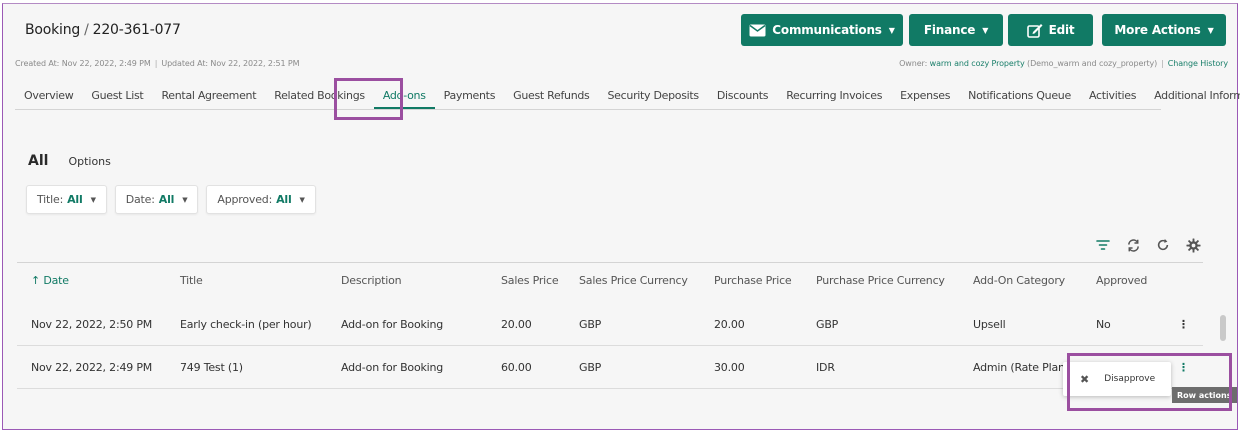 The width and height of the screenshot is (1240, 434). I want to click on cell-sales-price: 60.00, so click(516, 367).